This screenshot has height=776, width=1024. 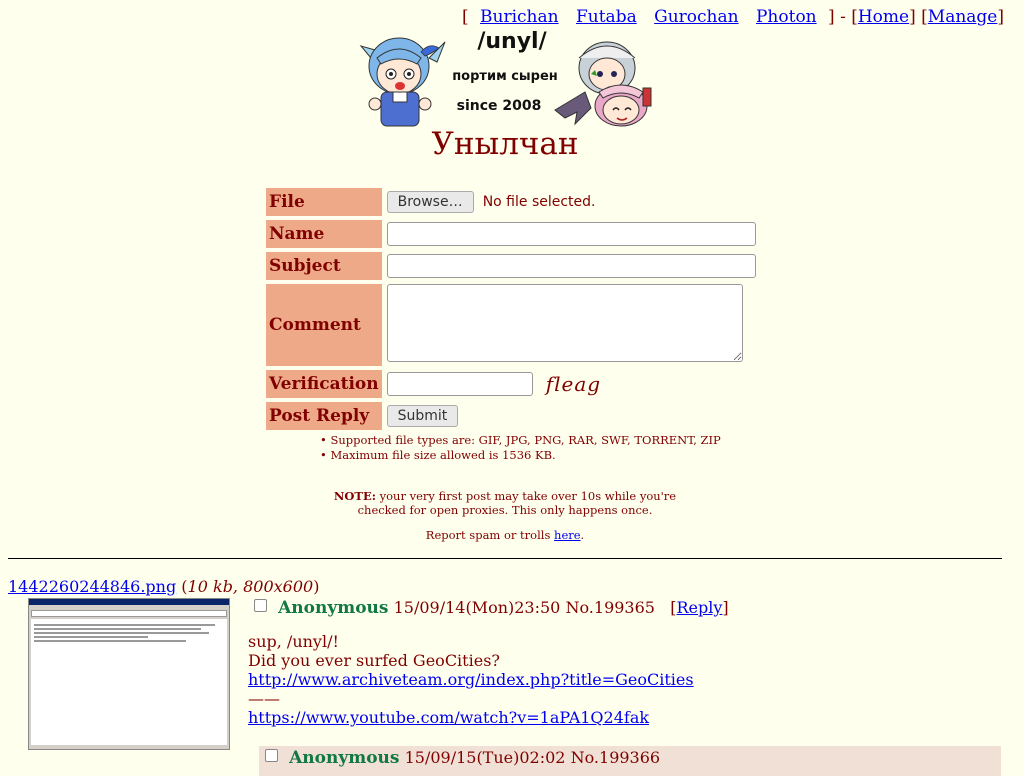 What do you see at coordinates (485, 757) in the screenshot?
I see `reply-date: 15/09/15(Tue)02:02` at bounding box center [485, 757].